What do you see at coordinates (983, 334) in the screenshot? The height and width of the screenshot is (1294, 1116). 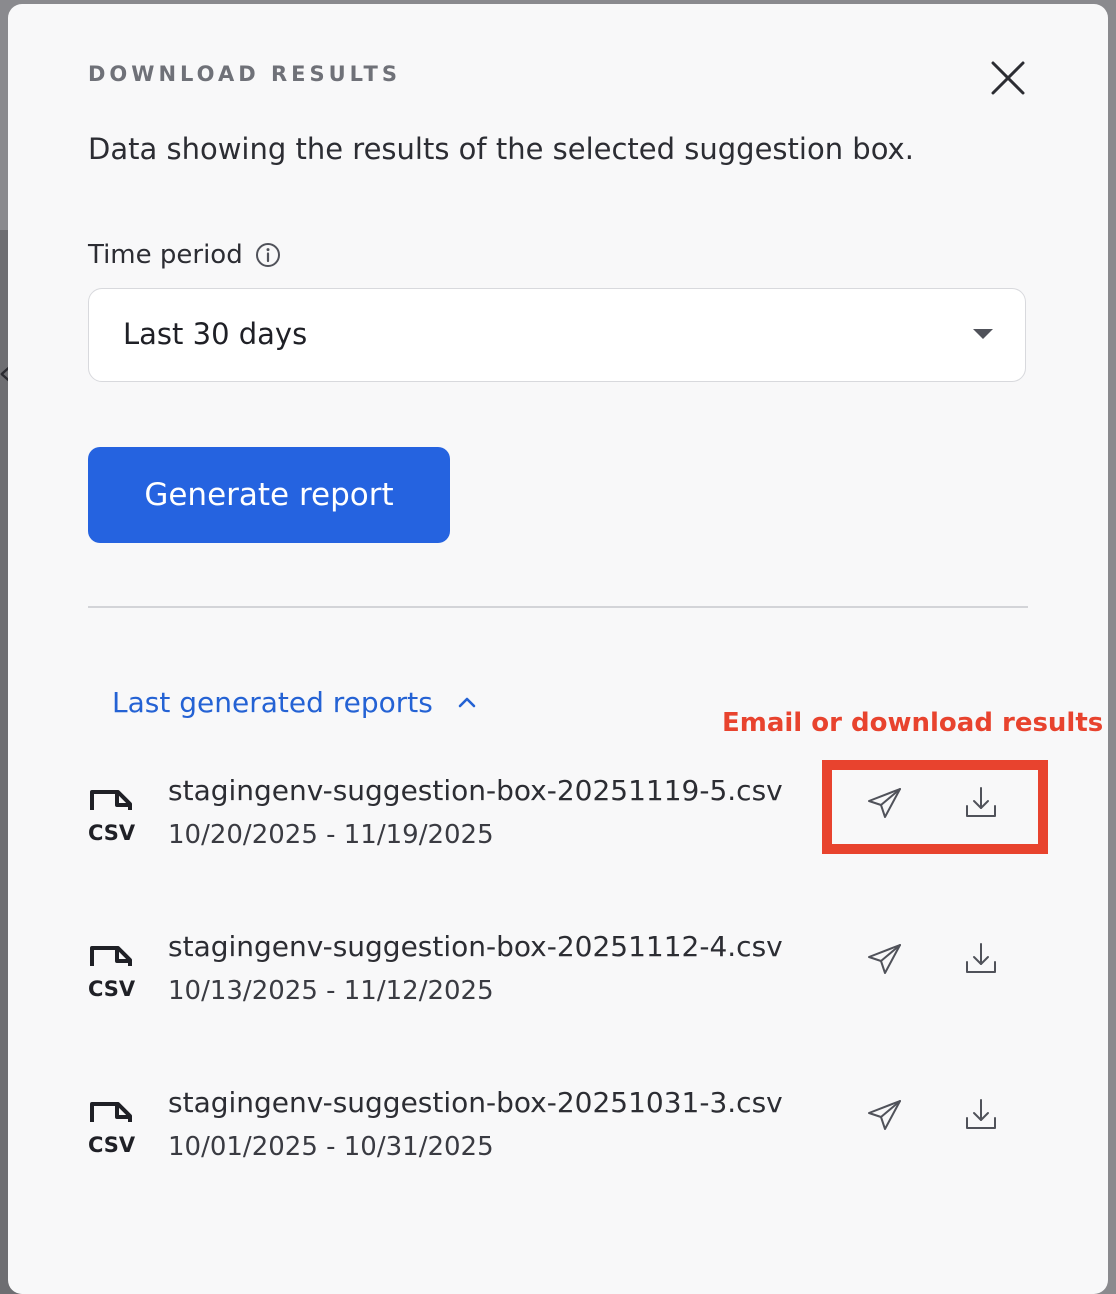 I see `caret-down-icon` at bounding box center [983, 334].